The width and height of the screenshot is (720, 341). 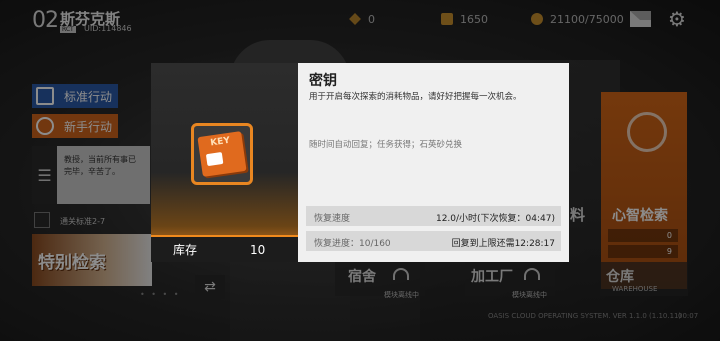 What do you see at coordinates (386, 145) in the screenshot?
I see `item-source: 随时间自动回复；任务获得；石英砂兑换` at bounding box center [386, 145].